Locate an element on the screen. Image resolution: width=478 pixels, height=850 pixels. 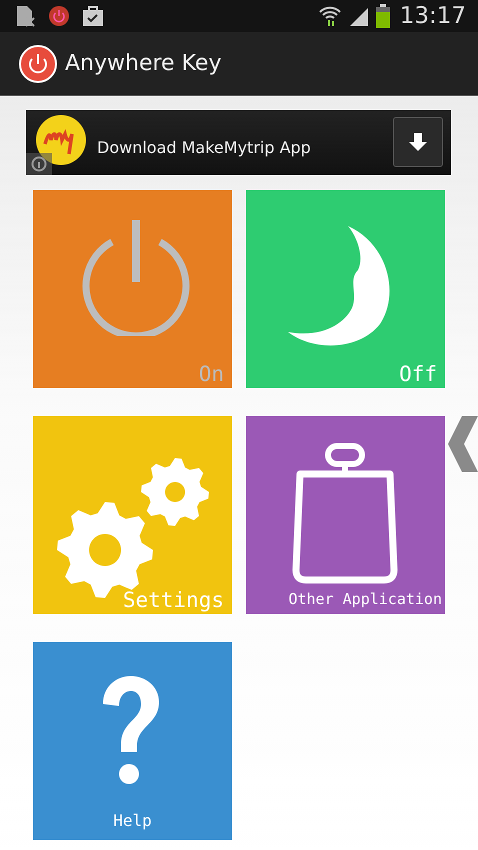
ad-title: Download MakeMytrip App is located at coordinates (204, 147).